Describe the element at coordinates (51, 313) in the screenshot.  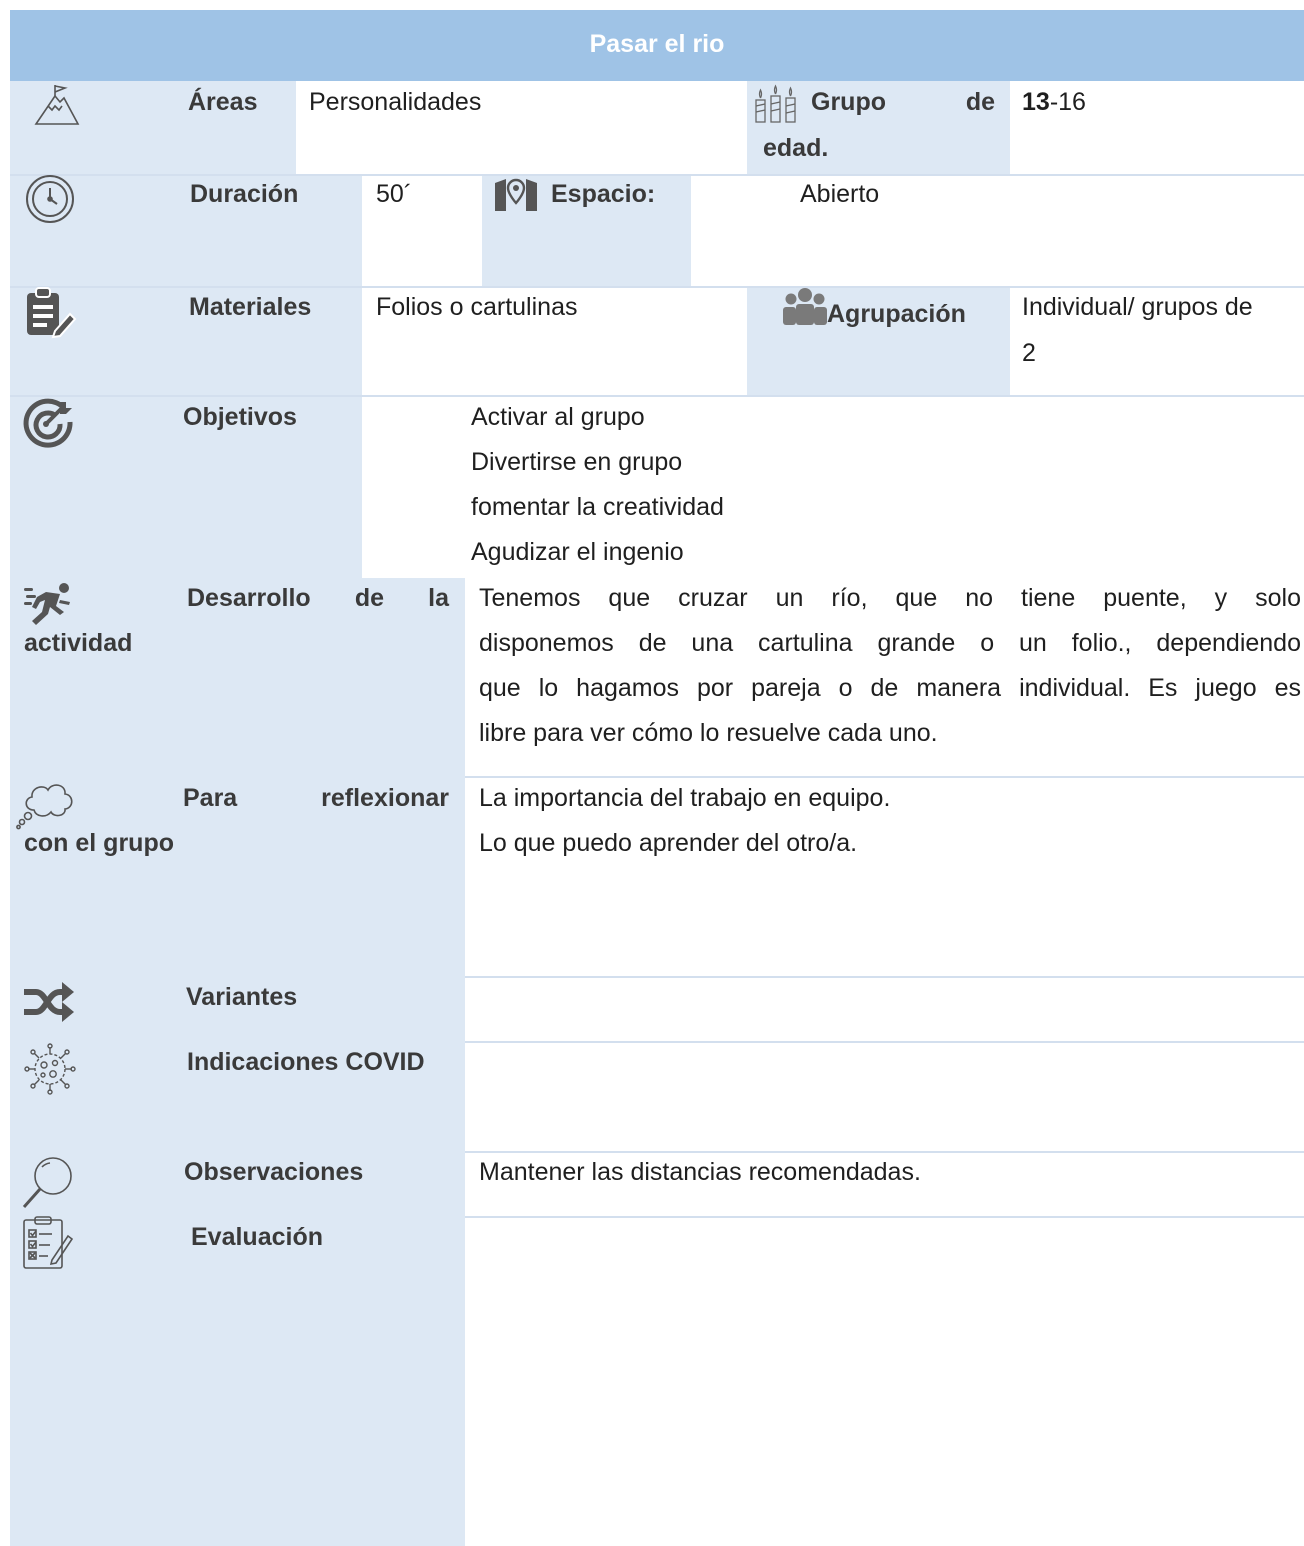
I see `clipboard-pencil-icon` at that location.